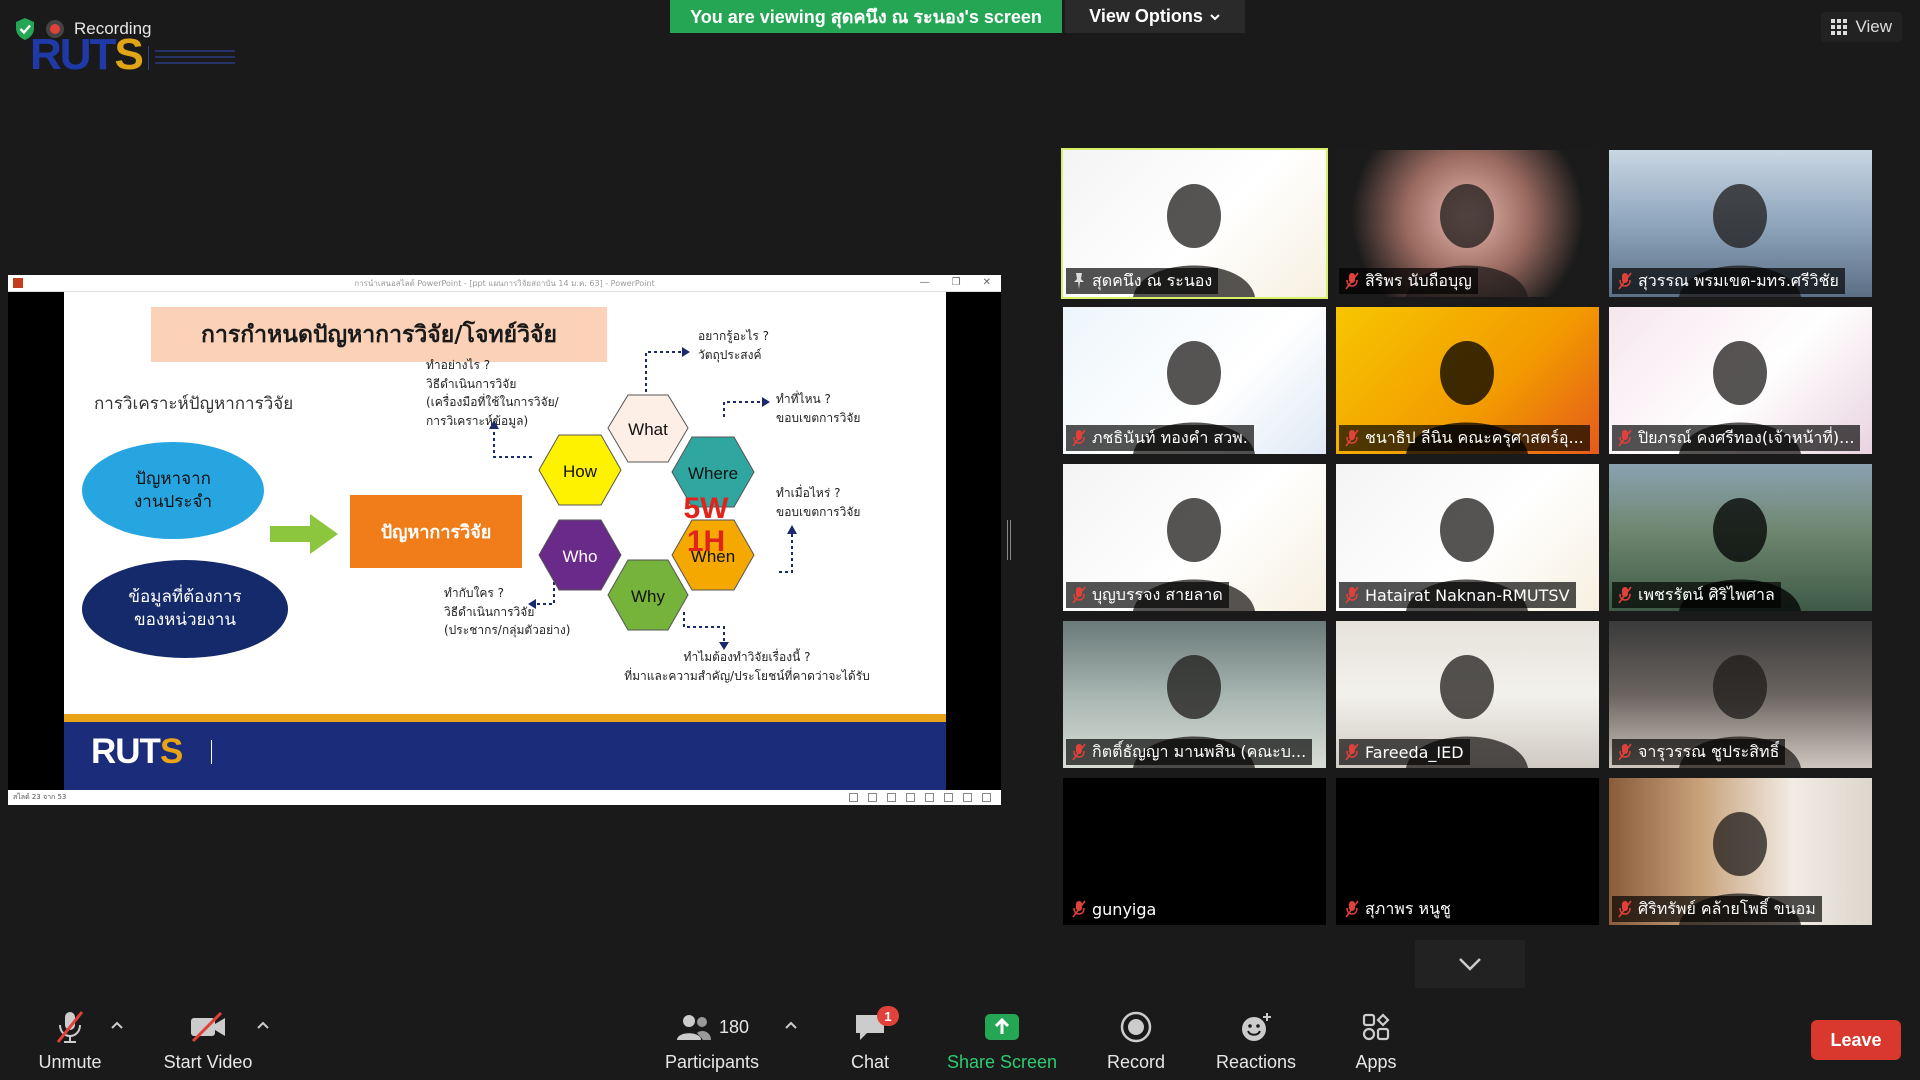  Describe the element at coordinates (1467, 595) in the screenshot. I see `participant-name: Hatairat Naknan-RMUTSV` at that location.